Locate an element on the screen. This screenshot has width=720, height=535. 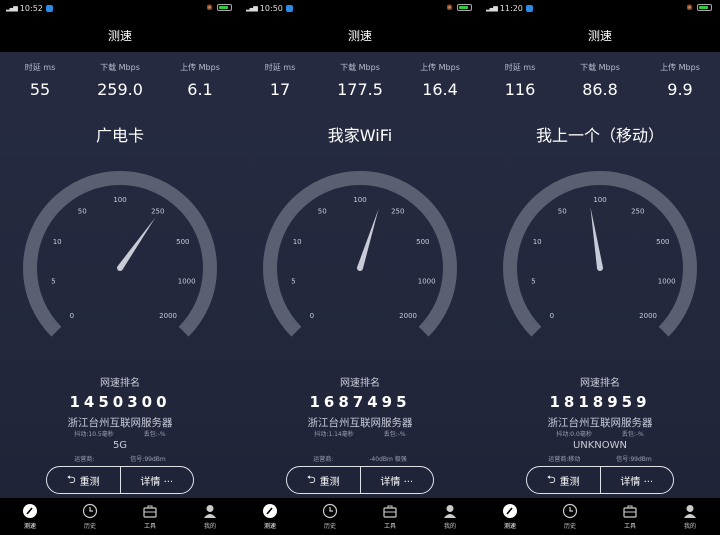
gauge-tick-label: 5 is located at coordinates (533, 281).